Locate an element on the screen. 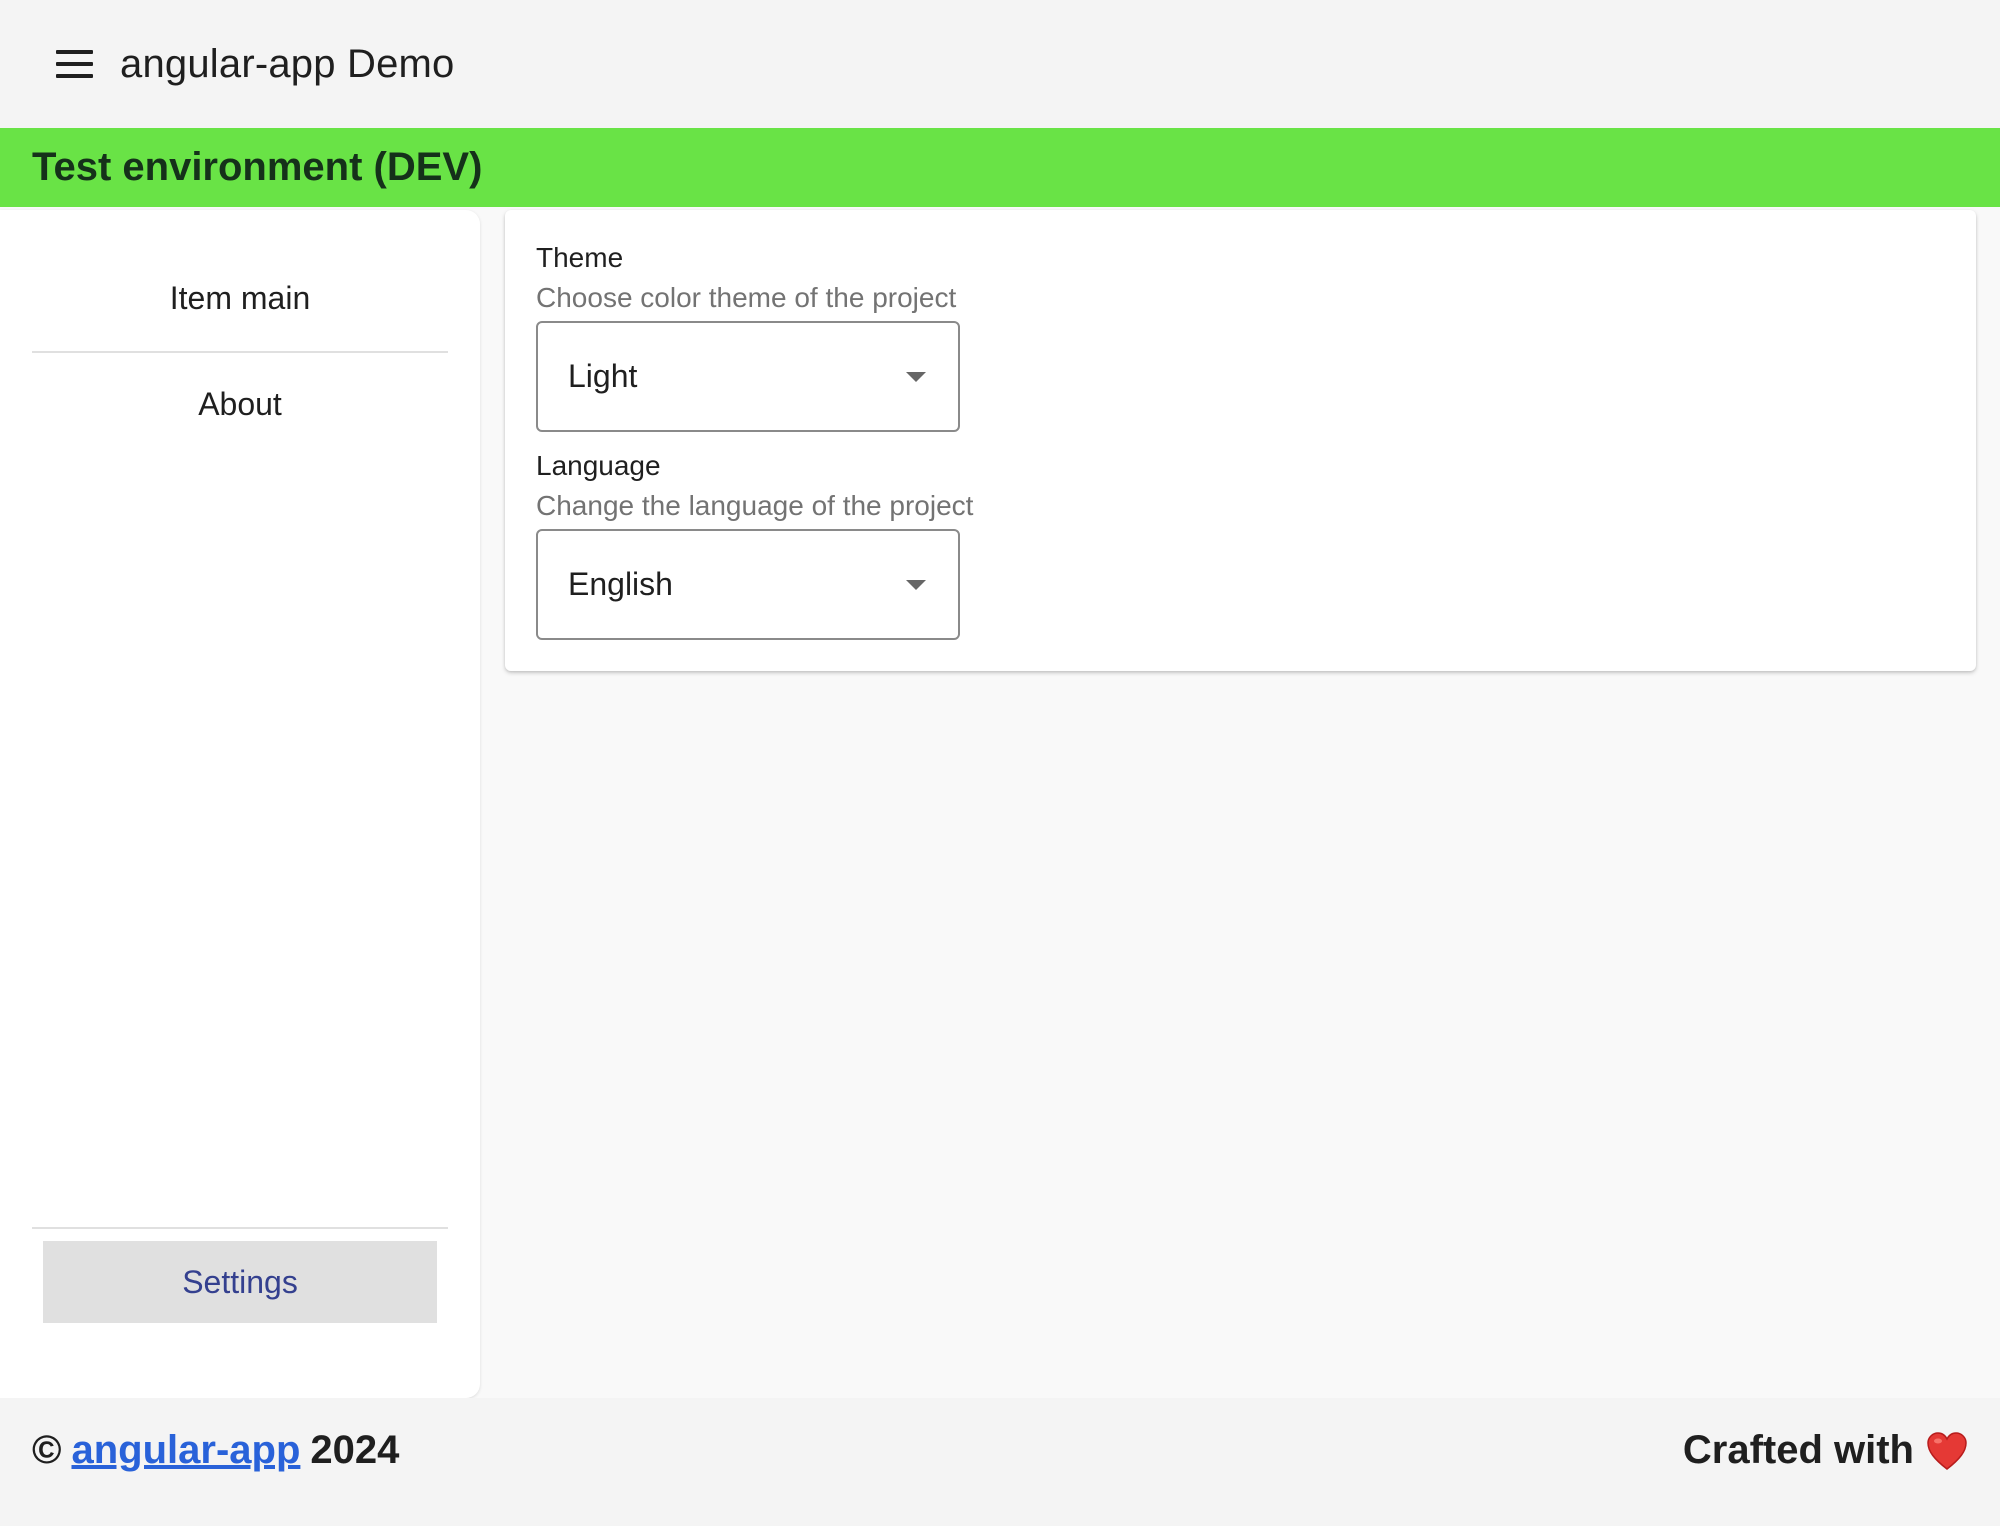 This screenshot has width=2000, height=1526. footer: © angular-app 2024 Crafted with is located at coordinates (1000, 1462).